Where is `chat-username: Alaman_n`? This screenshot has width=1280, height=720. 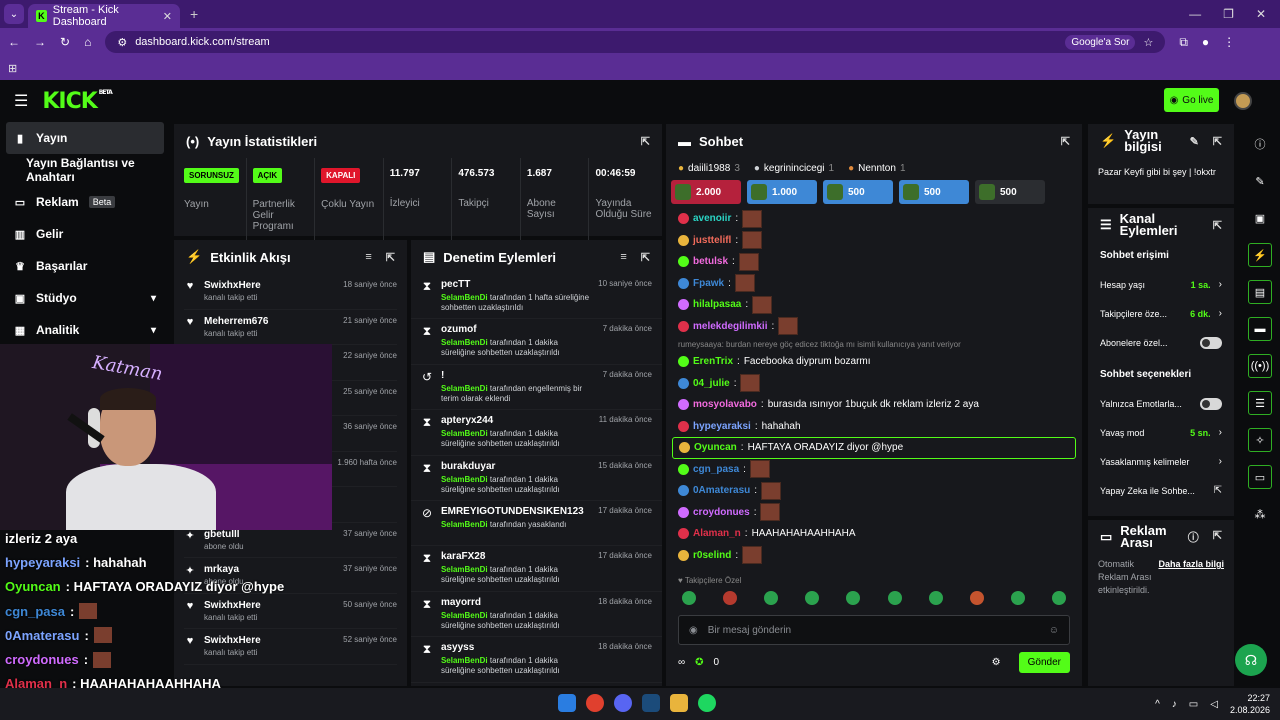 chat-username: Alaman_n is located at coordinates (717, 533).